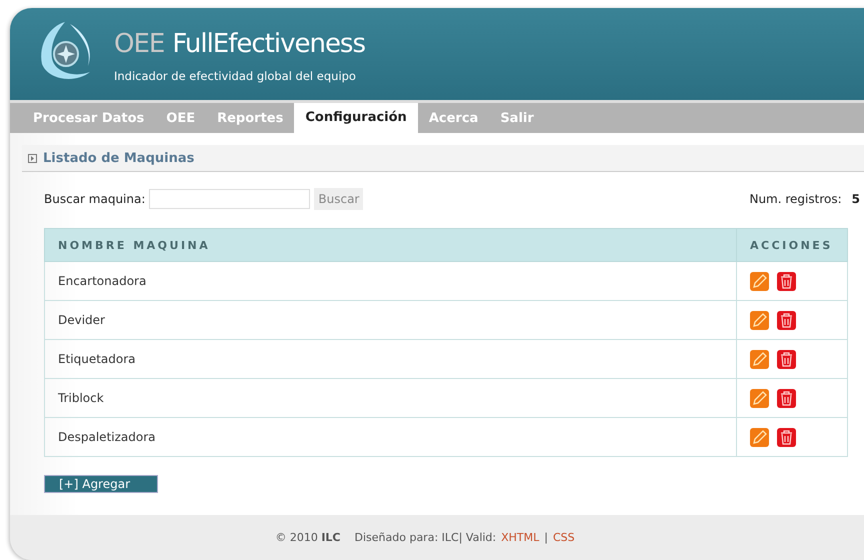  Describe the element at coordinates (118, 158) in the screenshot. I see `section-title: Listado de Maquinas` at that location.